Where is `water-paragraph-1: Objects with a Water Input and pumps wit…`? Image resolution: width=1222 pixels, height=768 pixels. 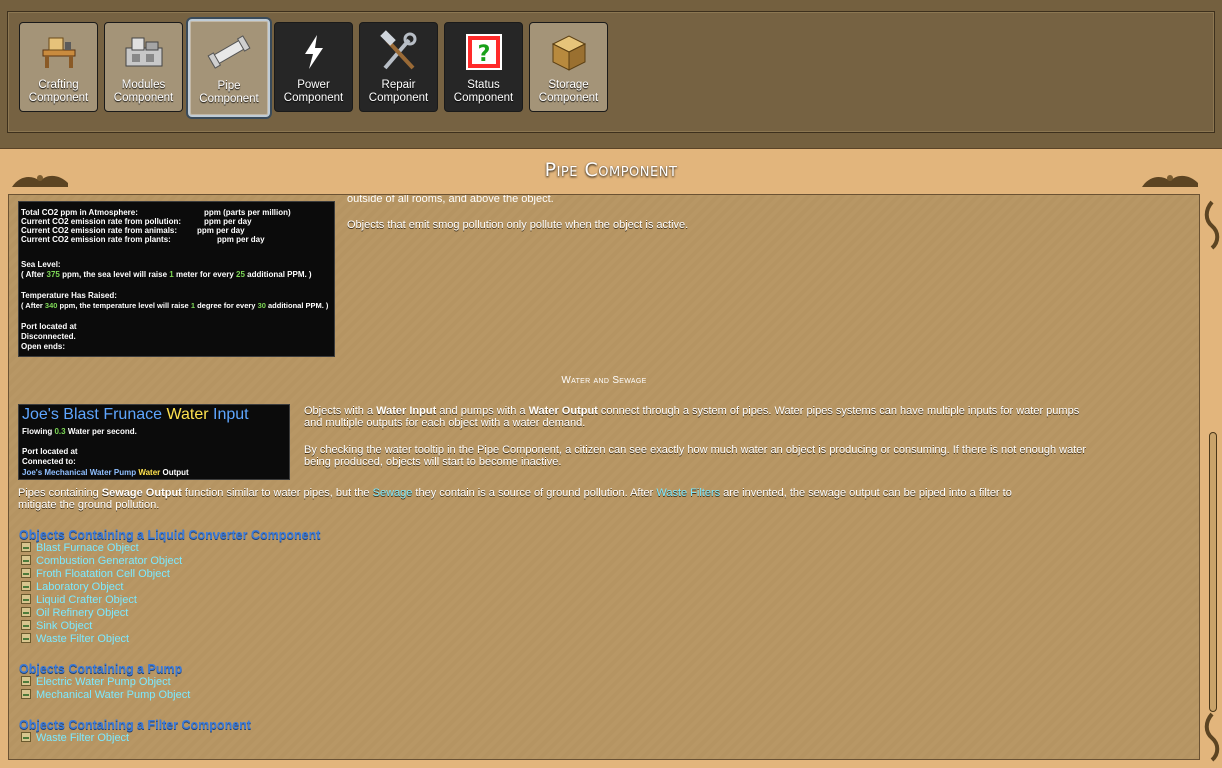 water-paragraph-1: Objects with a Water Input and pumps wit… is located at coordinates (692, 417).